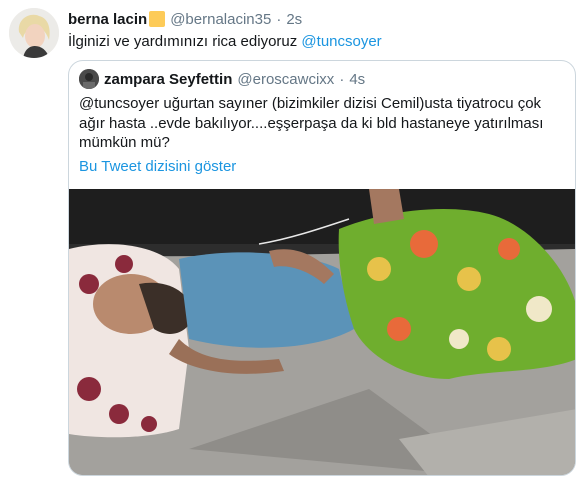 Image resolution: width=585 pixels, height=478 pixels. I want to click on quoted-display-name: zampara Seyfettin, so click(168, 79).